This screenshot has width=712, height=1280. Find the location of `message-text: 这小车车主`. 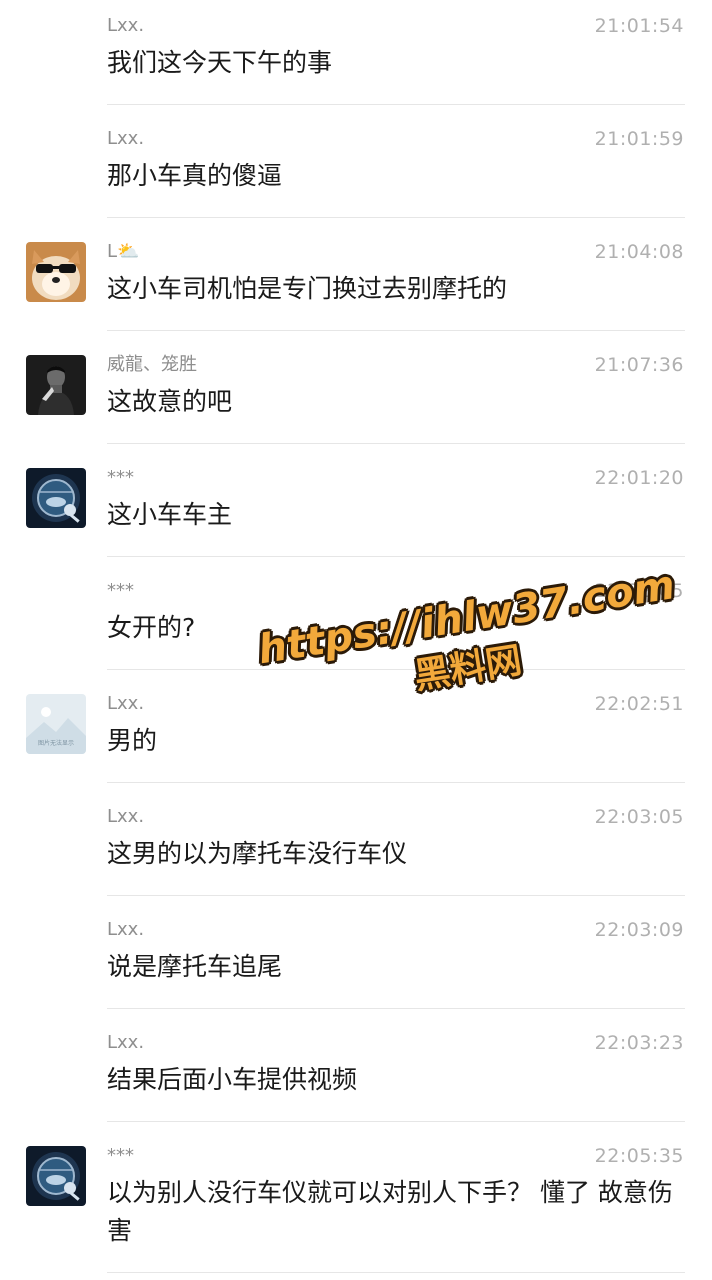

message-text: 这小车车主 is located at coordinates (170, 514).